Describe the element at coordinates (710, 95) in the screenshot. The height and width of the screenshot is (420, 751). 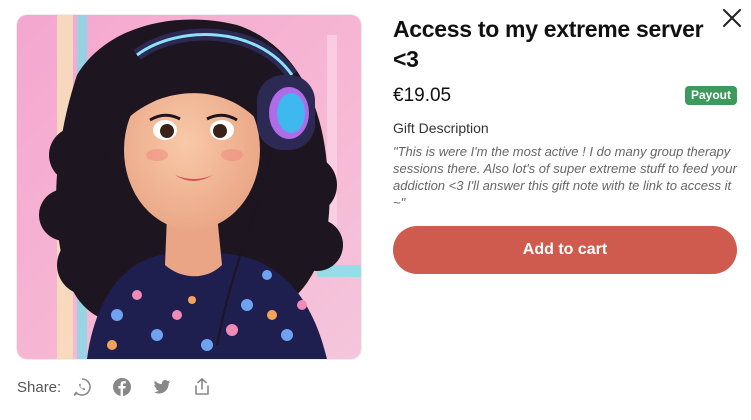
I see `payout-badge: Payout` at that location.